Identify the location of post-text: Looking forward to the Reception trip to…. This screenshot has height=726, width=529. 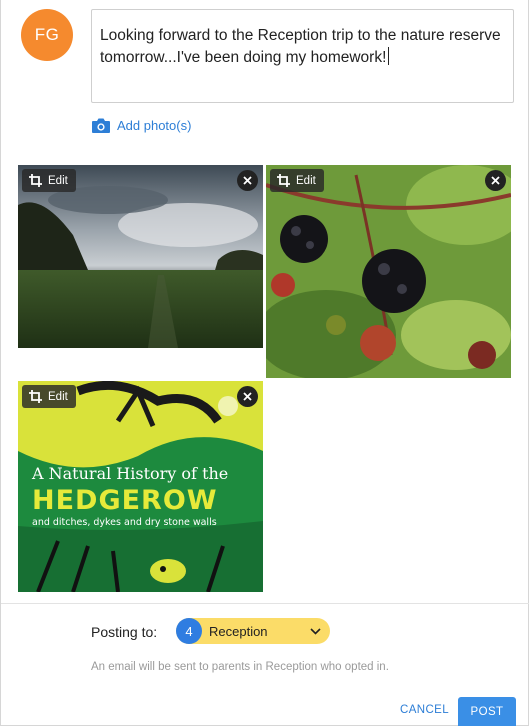
(300, 46).